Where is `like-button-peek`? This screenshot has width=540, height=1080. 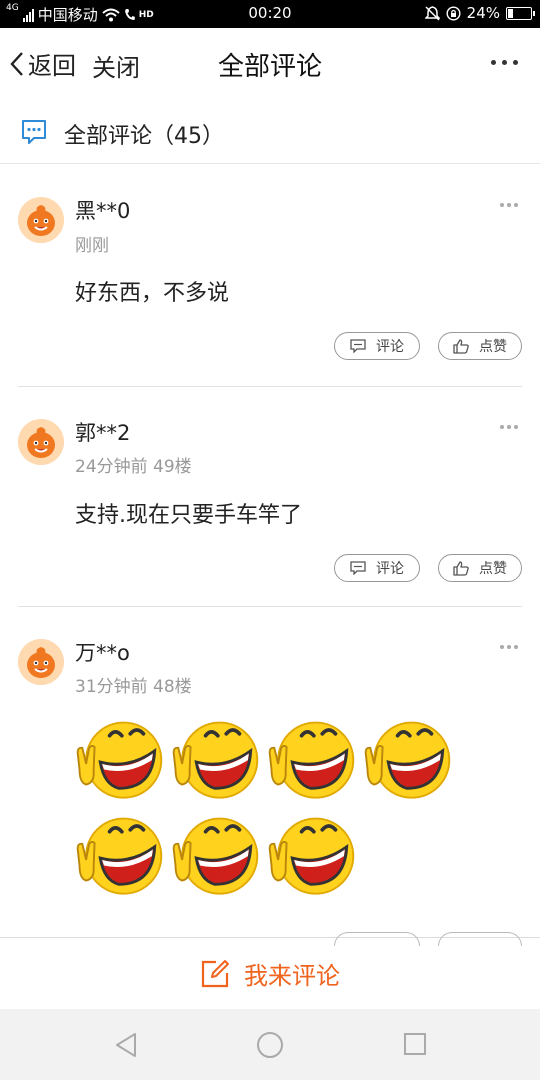 like-button-peek is located at coordinates (480, 939).